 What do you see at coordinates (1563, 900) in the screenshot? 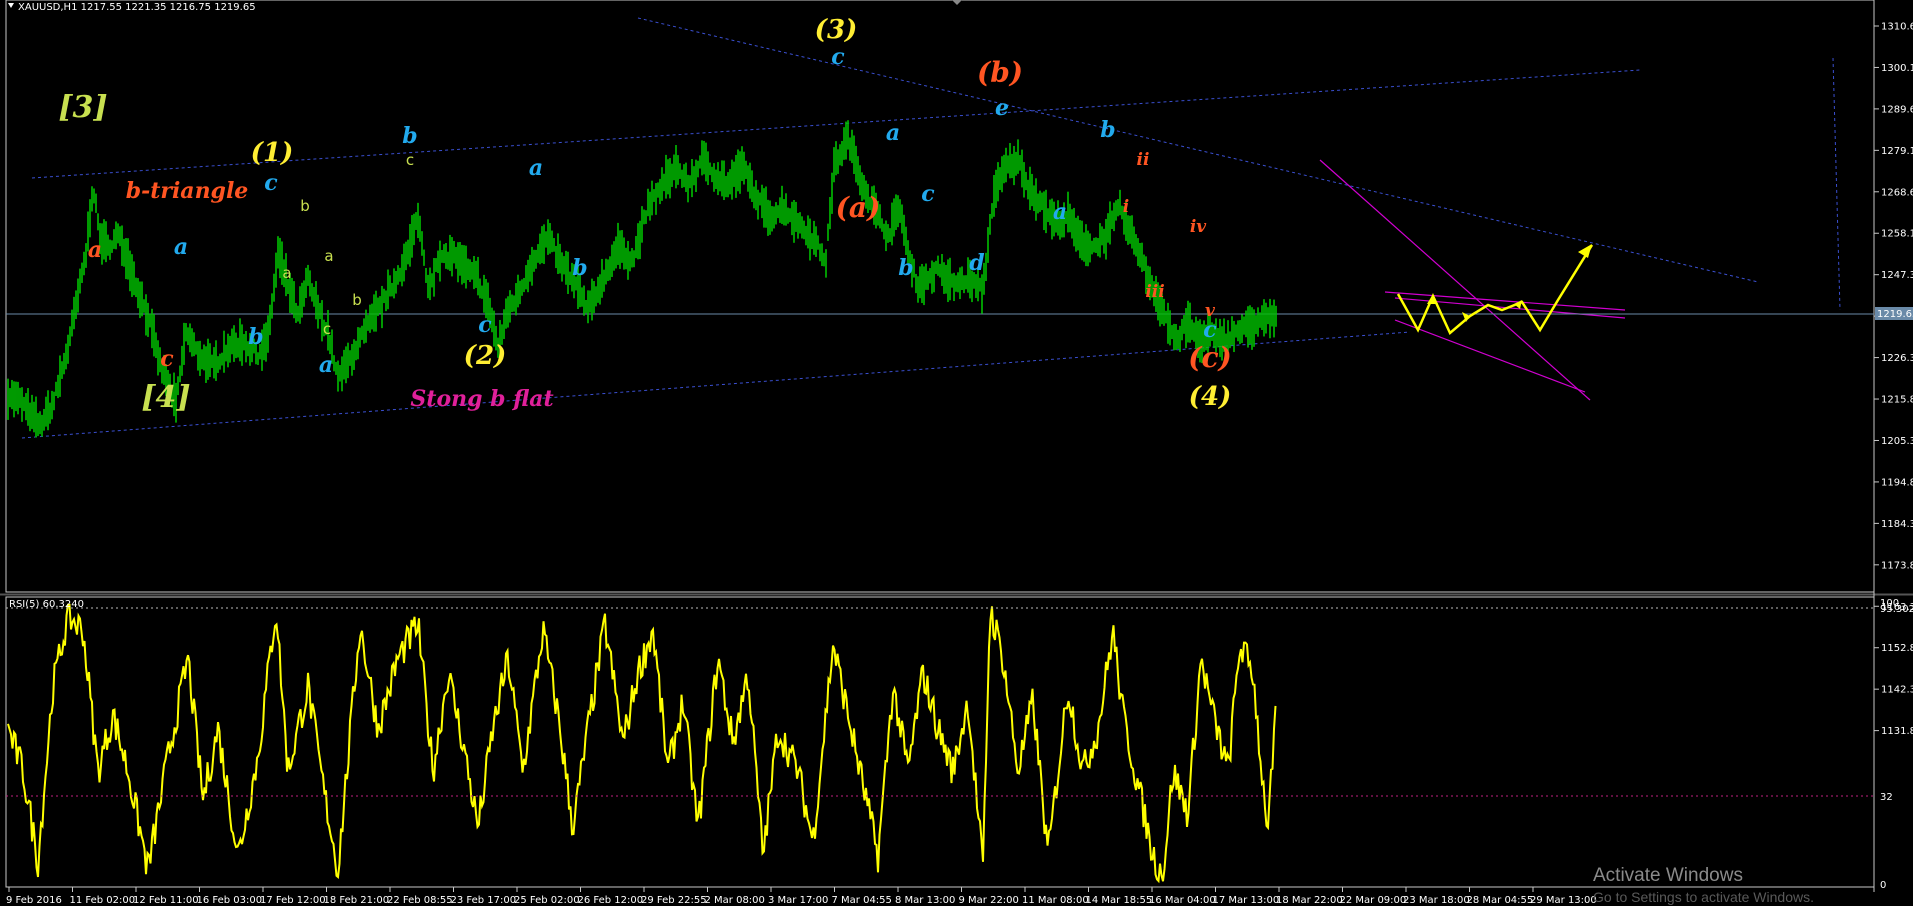
I see `time-tick-label: 29 Mar 13:00` at bounding box center [1563, 900].